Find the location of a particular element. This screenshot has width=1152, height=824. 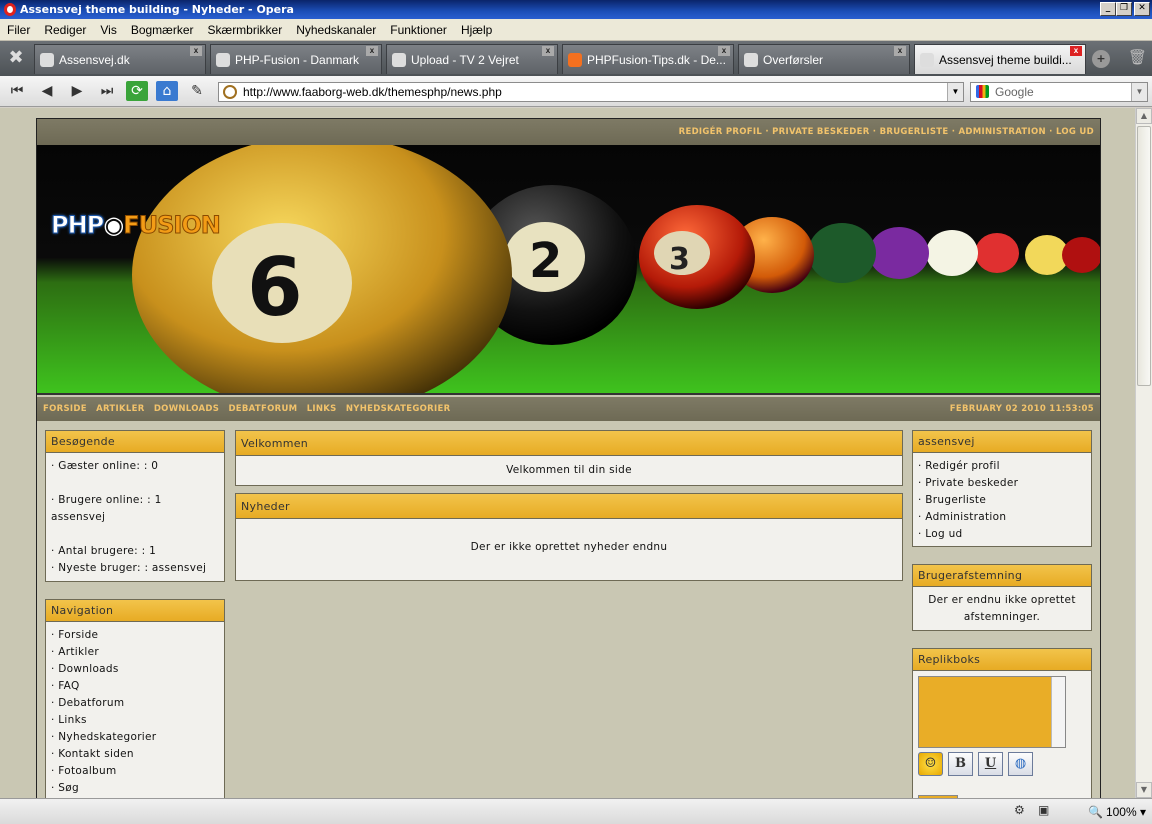

nav-artikler: ARTIKLER is located at coordinates (120, 409).